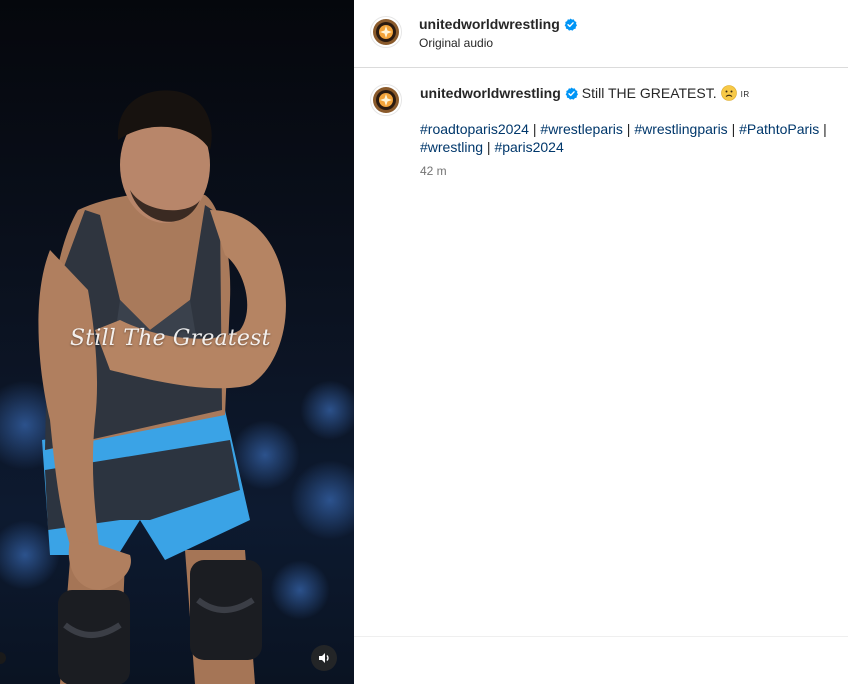 The width and height of the screenshot is (848, 684). What do you see at coordinates (601, 636) in the screenshot?
I see `divider` at bounding box center [601, 636].